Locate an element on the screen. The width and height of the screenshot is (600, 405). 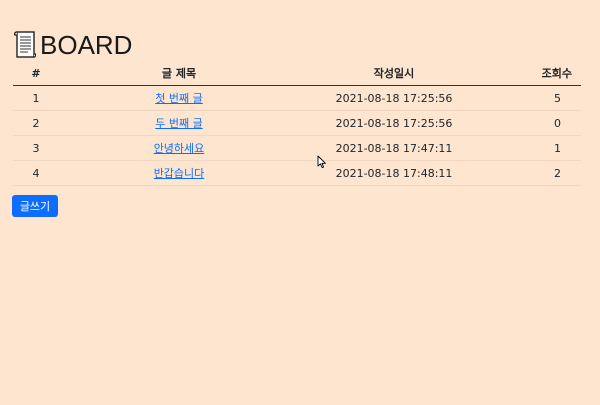
post-date: 2021-08-18 17:47:11 is located at coordinates (394, 148).